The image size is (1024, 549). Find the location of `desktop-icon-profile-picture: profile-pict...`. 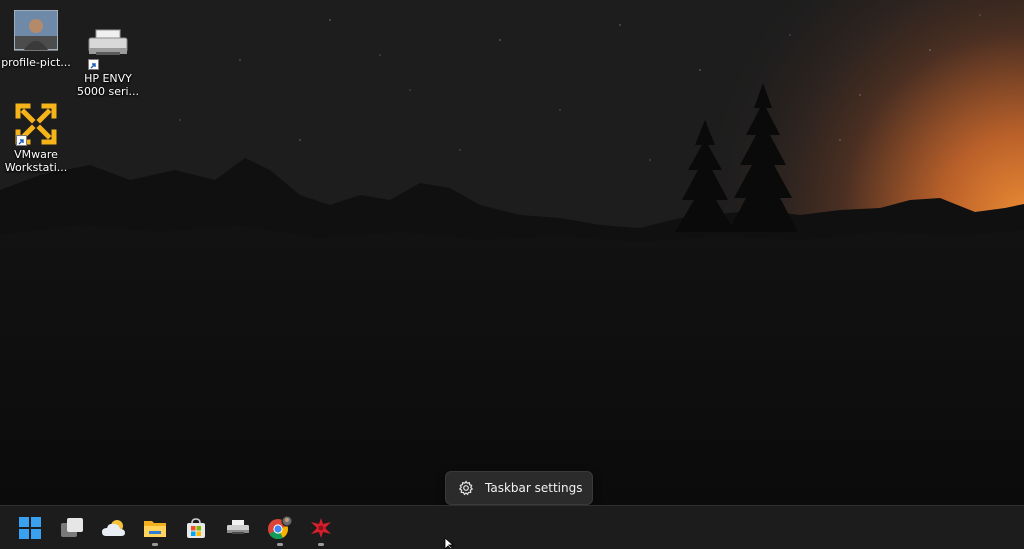

desktop-icon-profile-picture: profile-pict... is located at coordinates (36, 39).